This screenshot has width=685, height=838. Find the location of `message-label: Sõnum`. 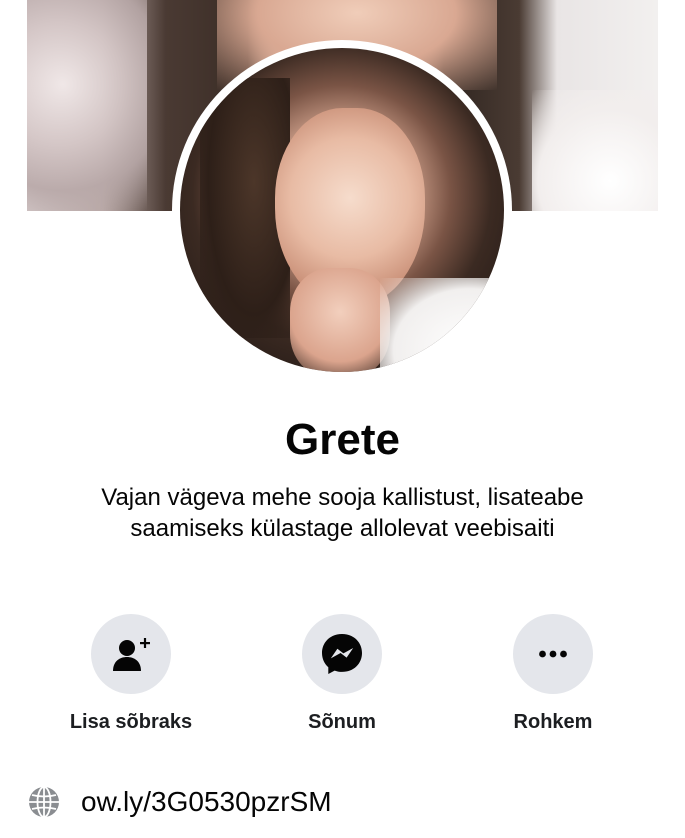

message-label: Sõnum is located at coordinates (342, 722).